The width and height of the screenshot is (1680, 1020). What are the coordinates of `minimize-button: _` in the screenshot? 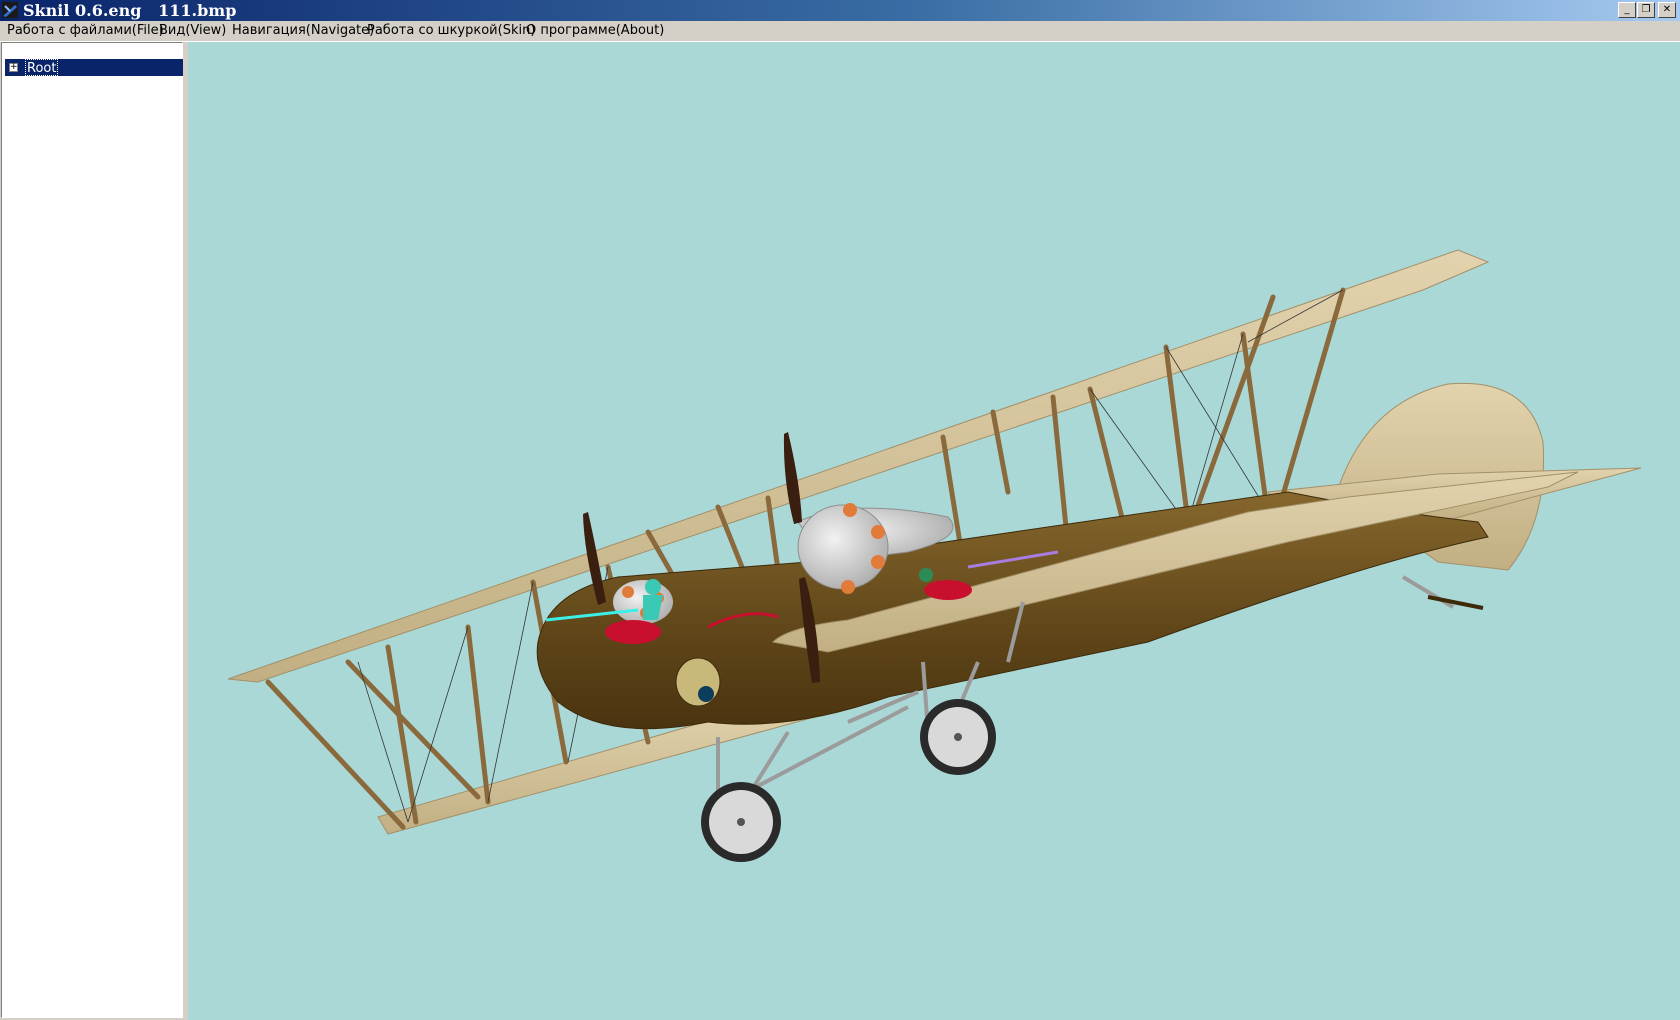 It's located at (1627, 10).